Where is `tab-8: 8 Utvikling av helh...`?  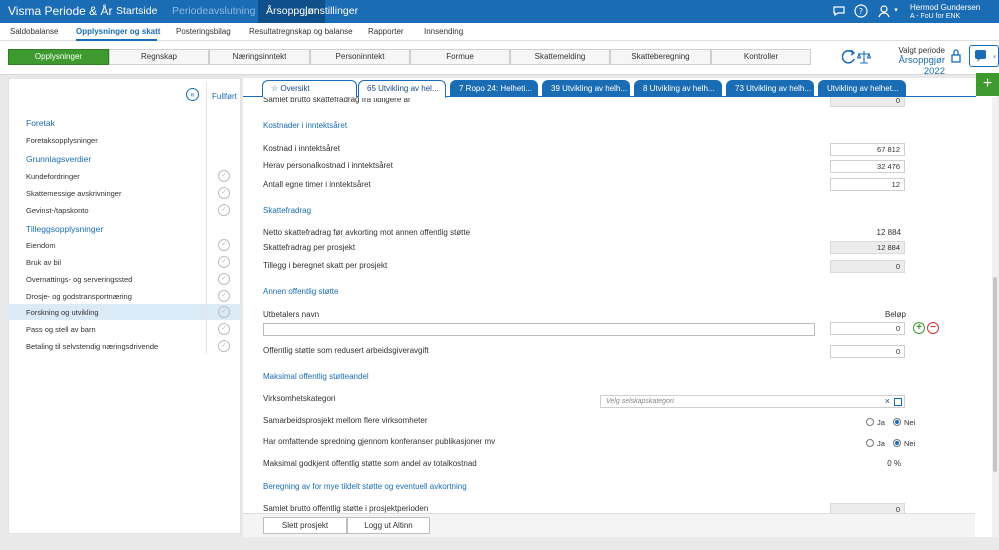
tab-8: 8 Utvikling av helh... is located at coordinates (678, 88).